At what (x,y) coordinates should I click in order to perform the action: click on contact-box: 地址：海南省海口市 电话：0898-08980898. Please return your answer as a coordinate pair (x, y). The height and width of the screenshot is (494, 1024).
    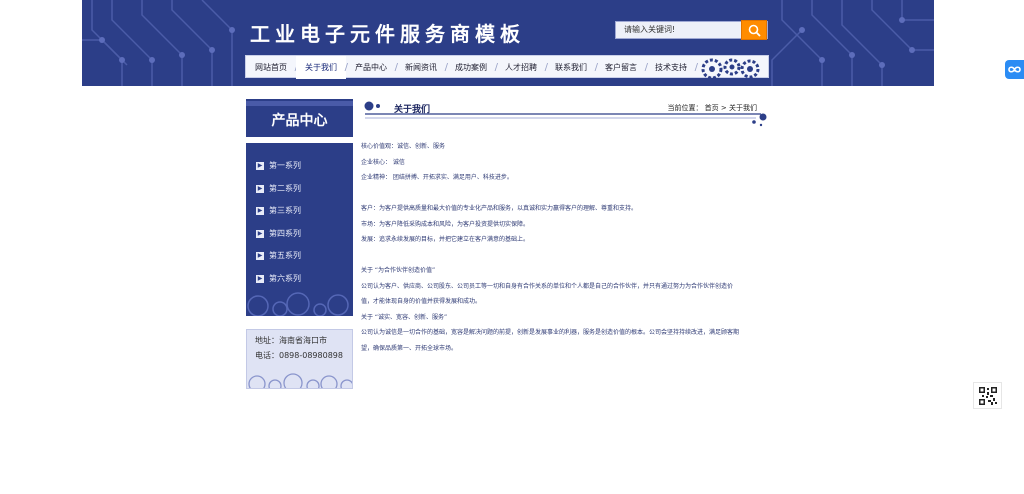
    Looking at the image, I should click on (299, 359).